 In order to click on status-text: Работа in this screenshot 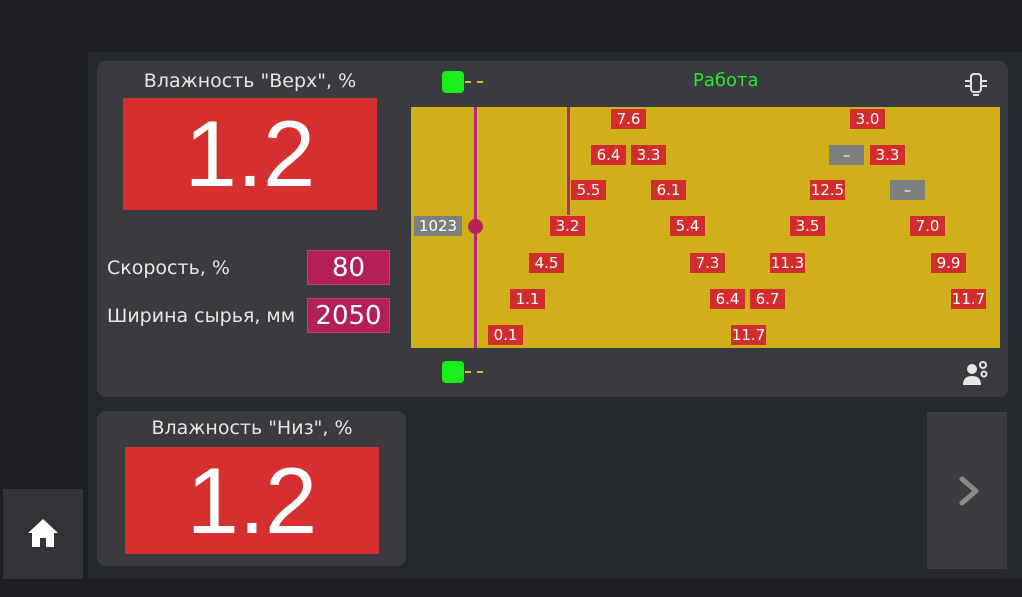, I will do `click(726, 80)`.